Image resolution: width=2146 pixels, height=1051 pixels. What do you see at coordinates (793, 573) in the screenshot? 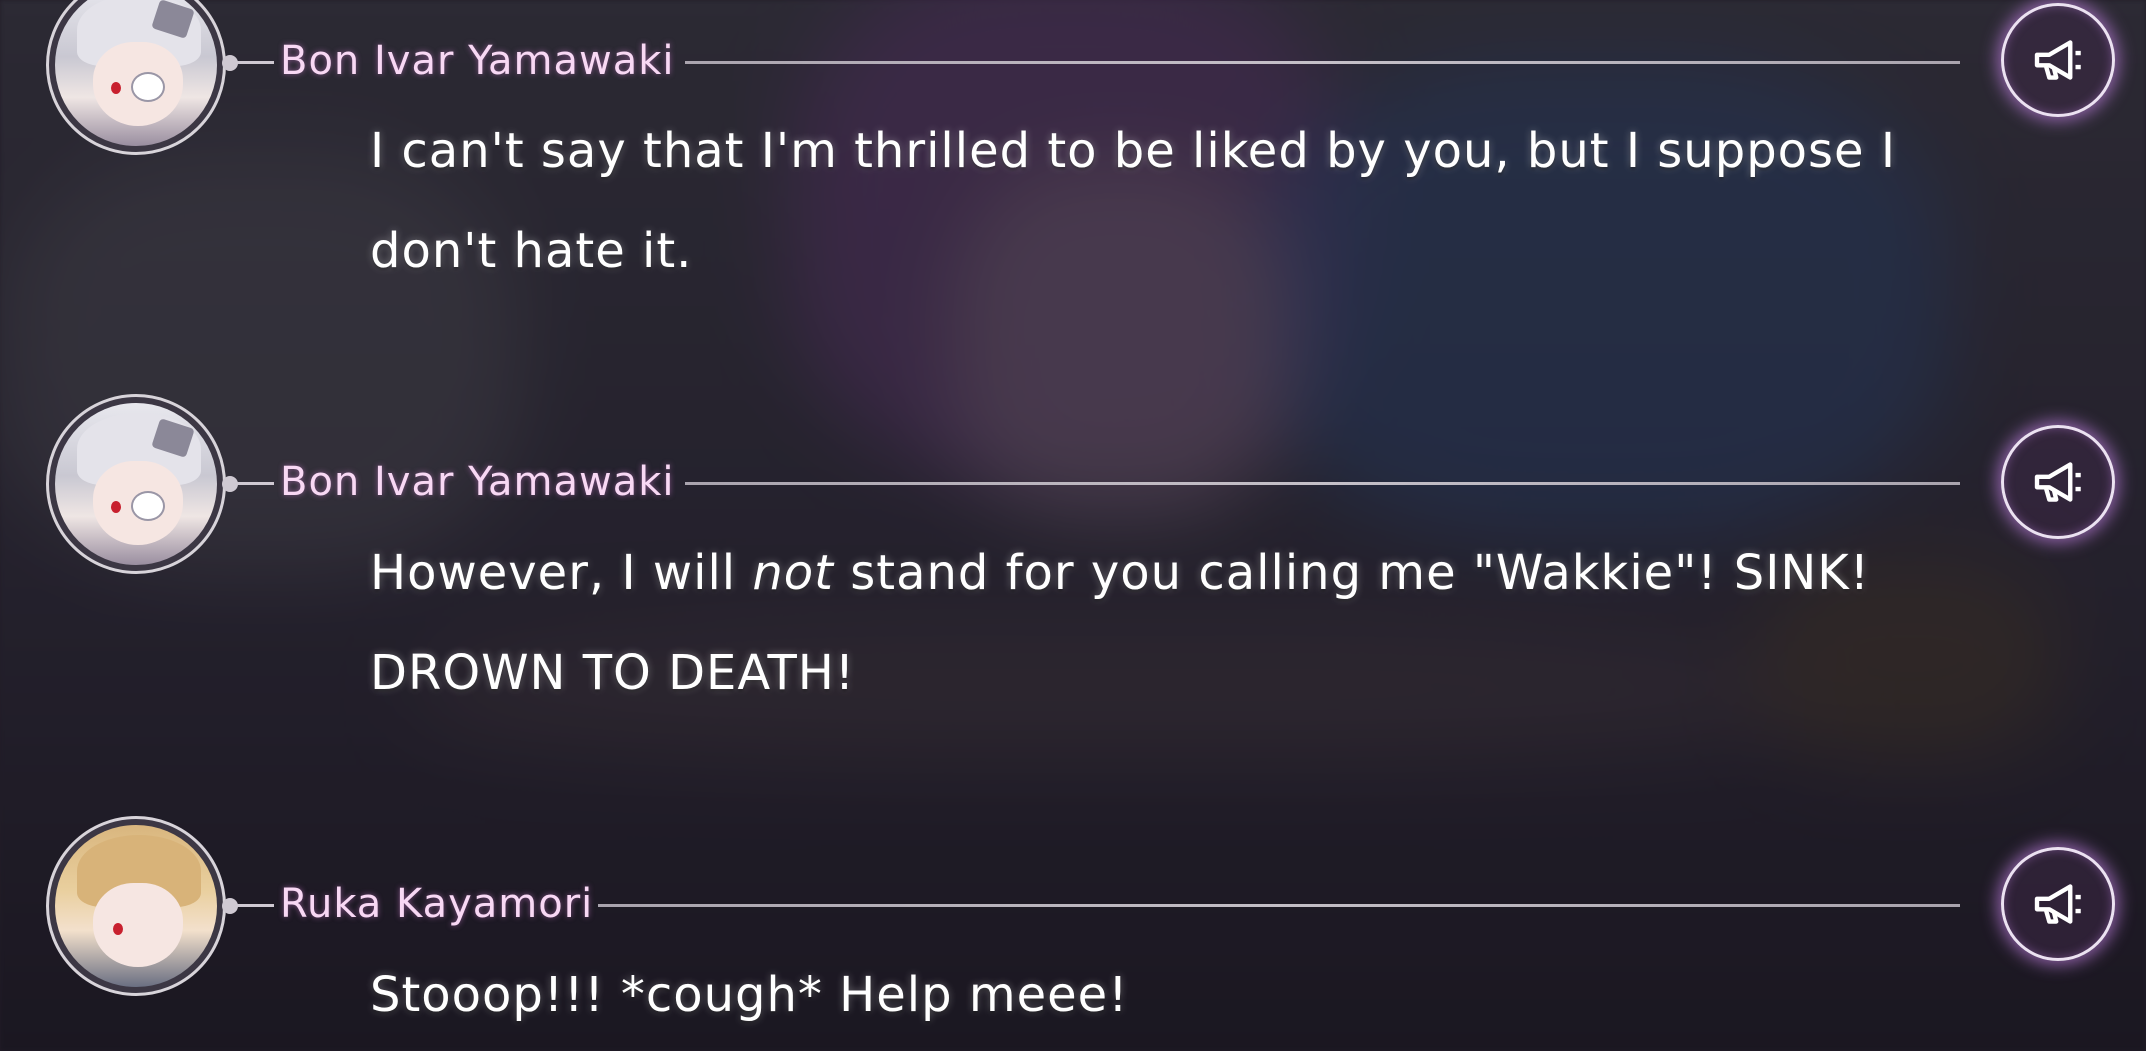
I see `emphasis-text: not` at bounding box center [793, 573].